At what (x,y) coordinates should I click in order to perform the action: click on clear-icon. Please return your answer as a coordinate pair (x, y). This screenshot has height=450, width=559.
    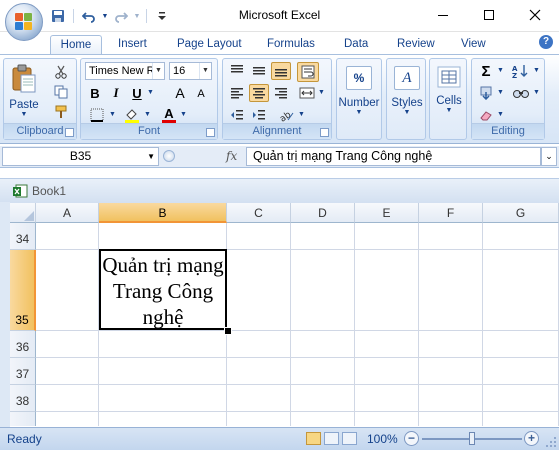
    Looking at the image, I should click on (486, 115).